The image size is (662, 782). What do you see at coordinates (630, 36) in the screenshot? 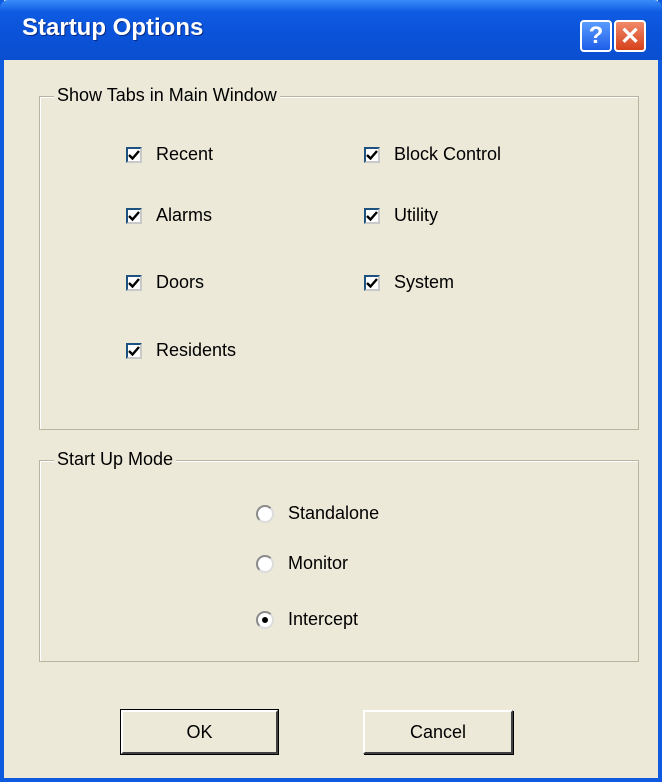
I see `close-button: ✕` at bounding box center [630, 36].